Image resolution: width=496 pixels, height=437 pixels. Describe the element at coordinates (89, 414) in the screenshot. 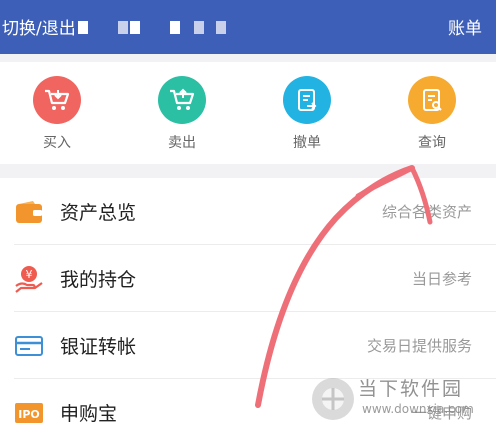

I see `menu-item-title: 申购宝` at that location.